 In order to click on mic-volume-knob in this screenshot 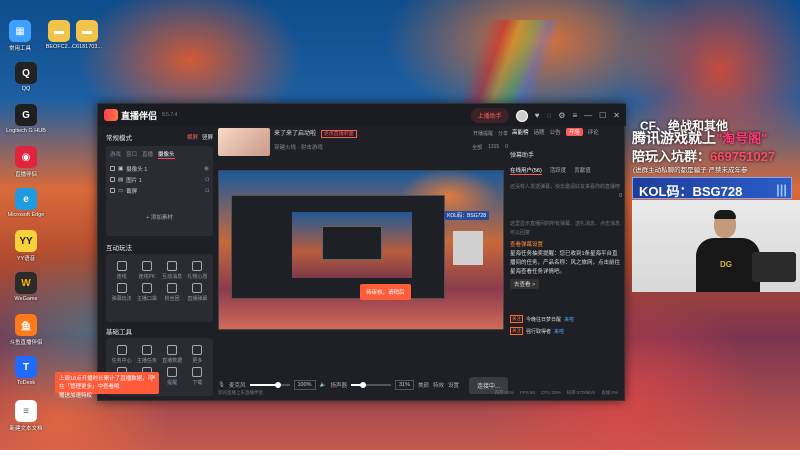, I will do `click(277, 385)`.